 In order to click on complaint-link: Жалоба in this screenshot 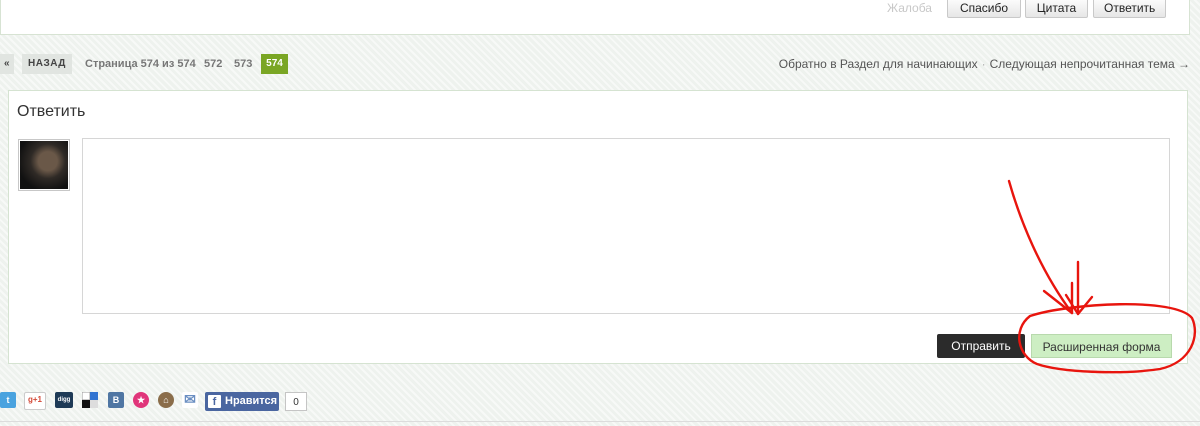, I will do `click(909, 8)`.